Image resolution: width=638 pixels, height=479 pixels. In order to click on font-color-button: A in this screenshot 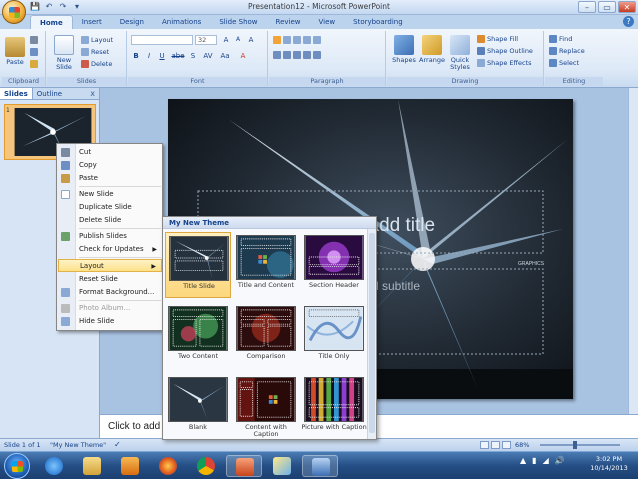, I will do `click(243, 56)`.